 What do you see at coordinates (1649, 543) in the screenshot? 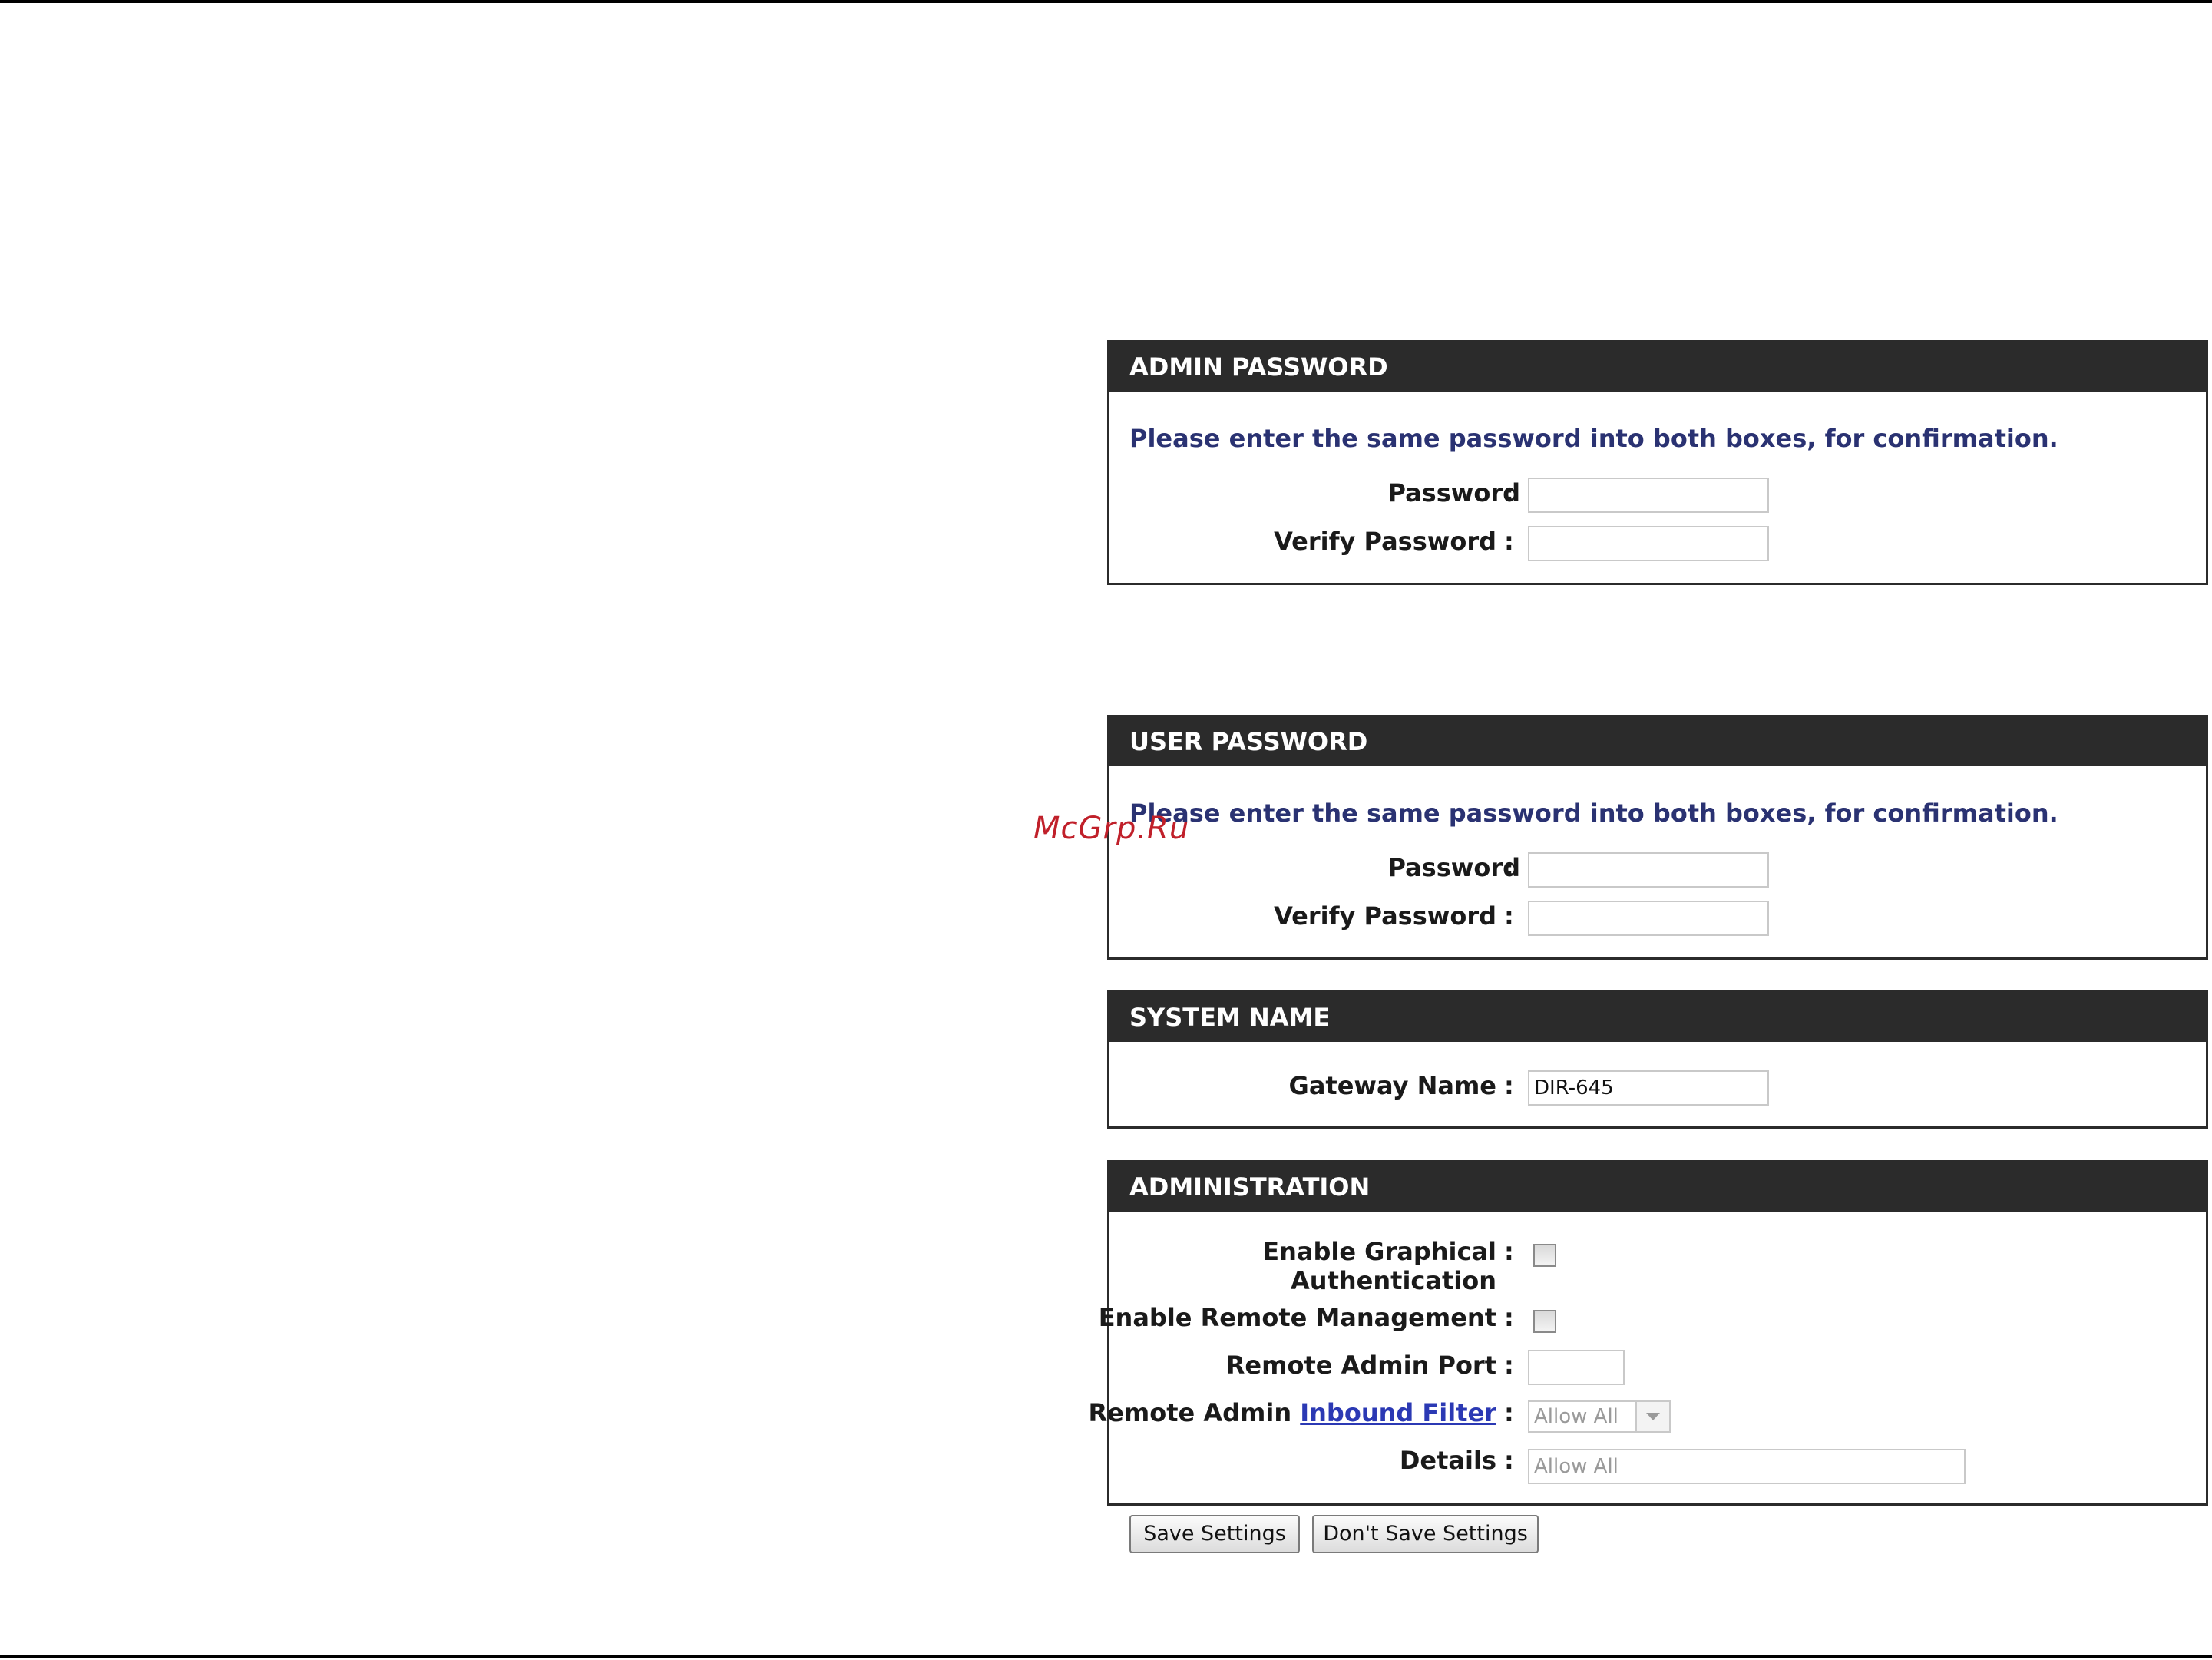
I see `admin-verify-password-input` at bounding box center [1649, 543].